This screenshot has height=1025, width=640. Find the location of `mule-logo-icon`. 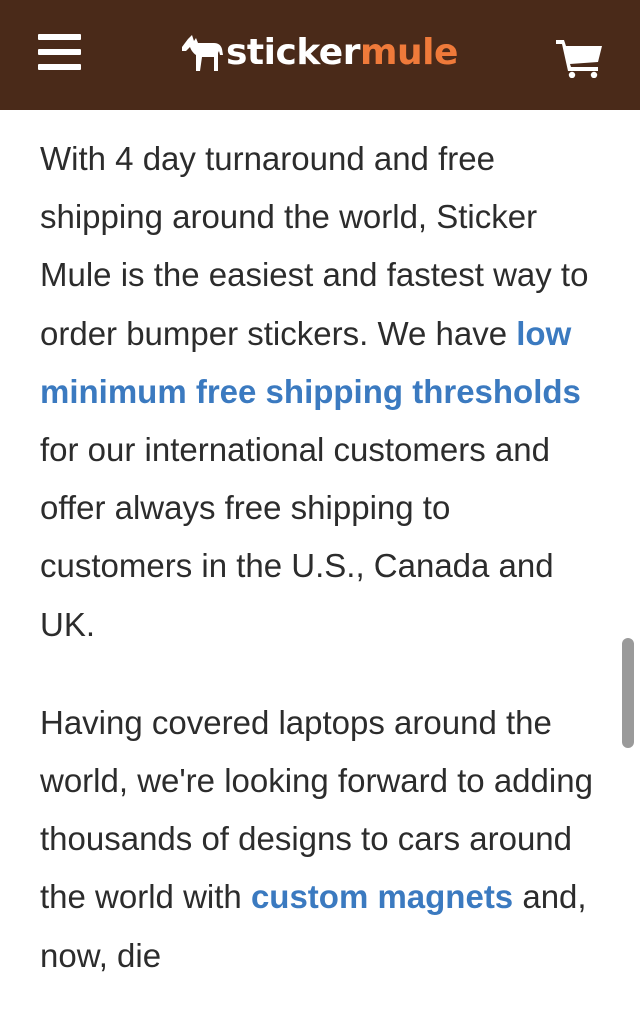

mule-logo-icon is located at coordinates (202, 53).